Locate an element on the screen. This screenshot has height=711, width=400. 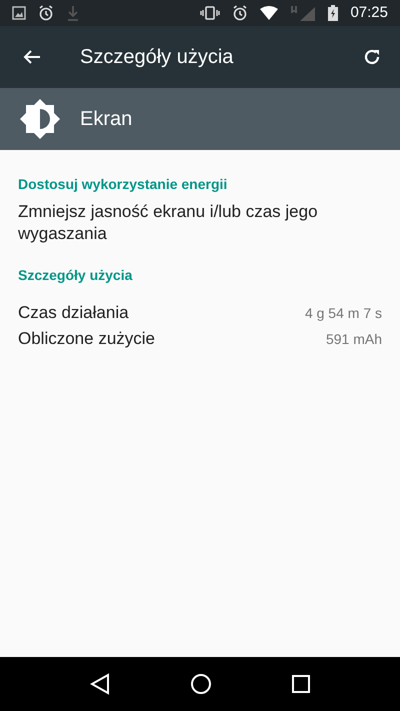
back-arrow-icon is located at coordinates (32, 57).